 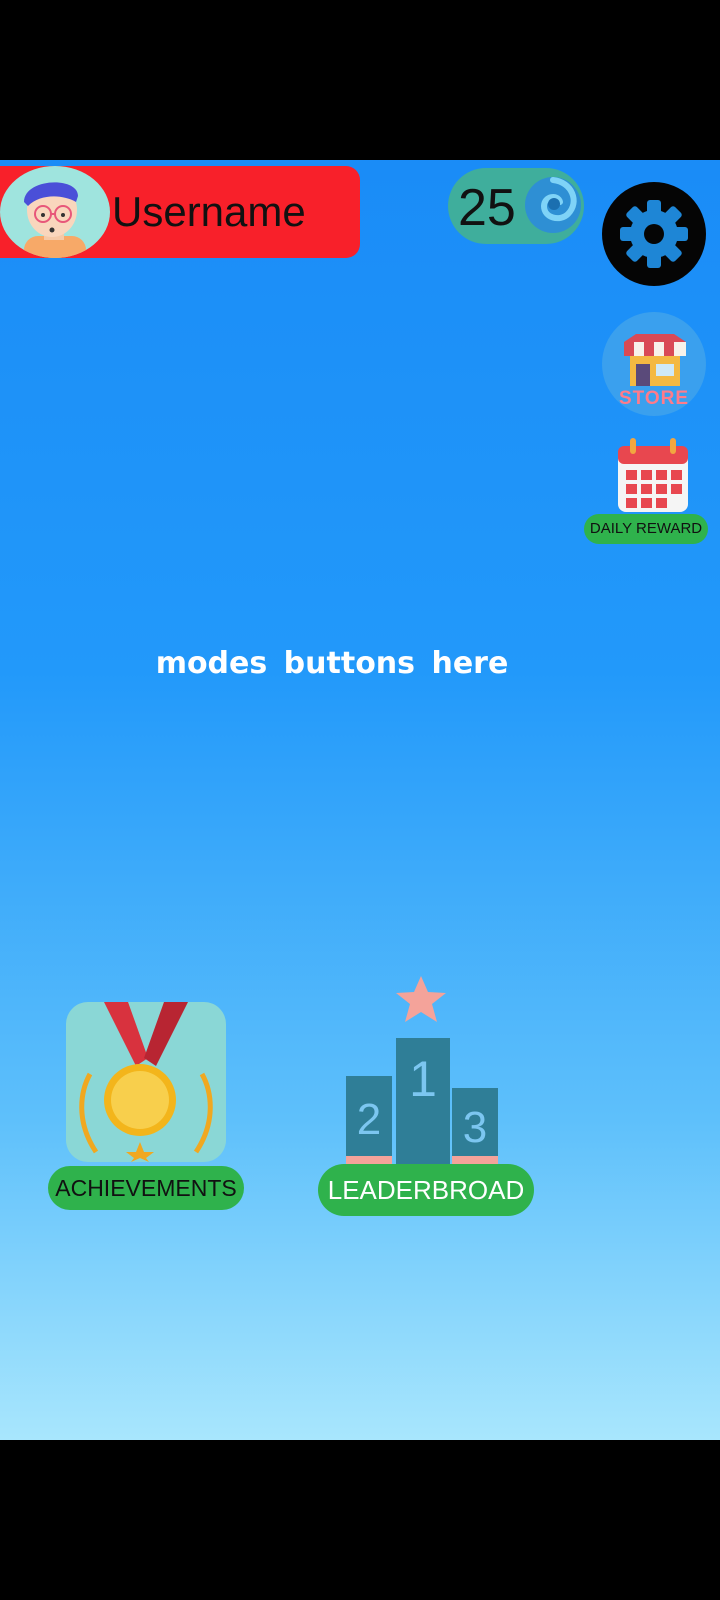 I want to click on settings-button, so click(x=654, y=234).